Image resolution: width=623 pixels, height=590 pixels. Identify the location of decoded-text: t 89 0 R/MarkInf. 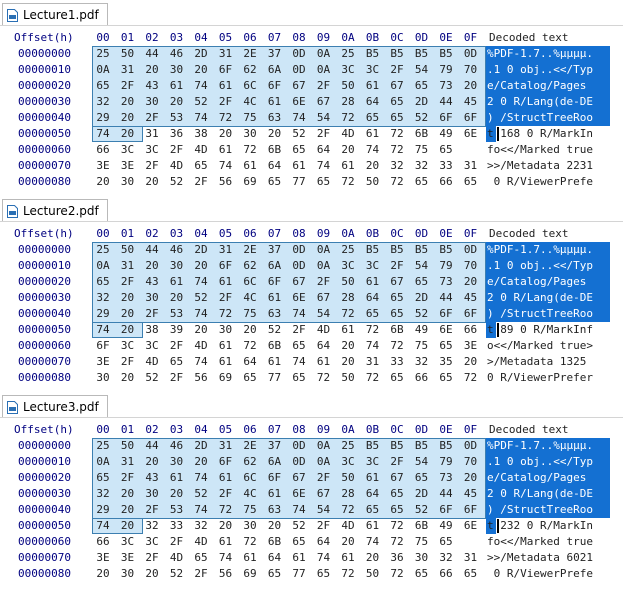
(540, 330).